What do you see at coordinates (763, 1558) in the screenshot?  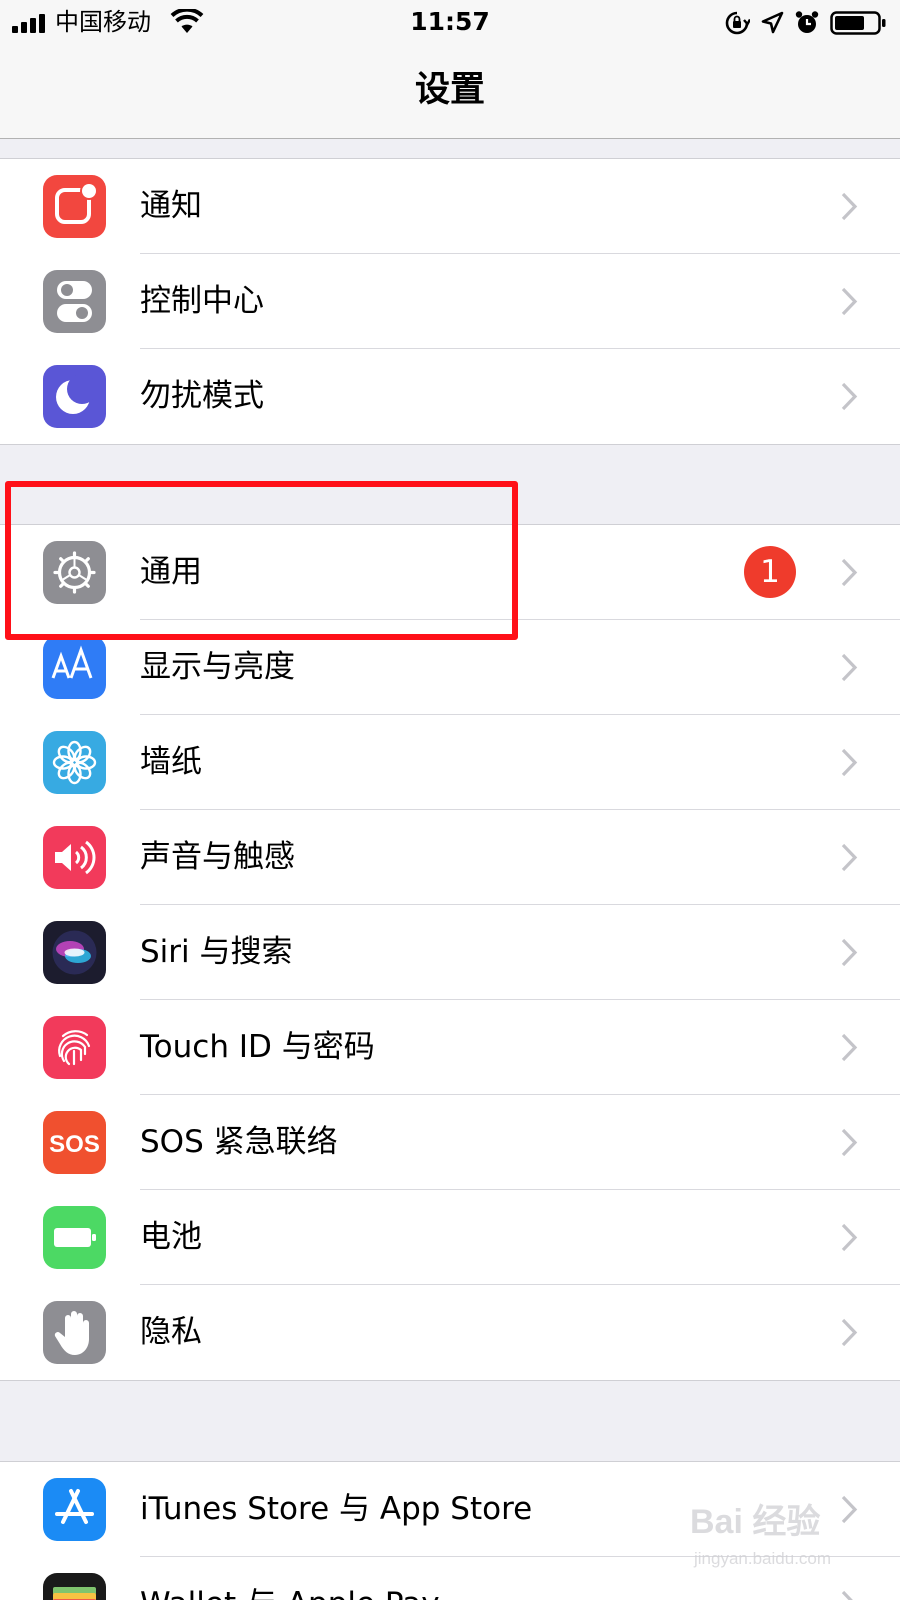 I see `watermark-url: jingyan.baidu.com` at bounding box center [763, 1558].